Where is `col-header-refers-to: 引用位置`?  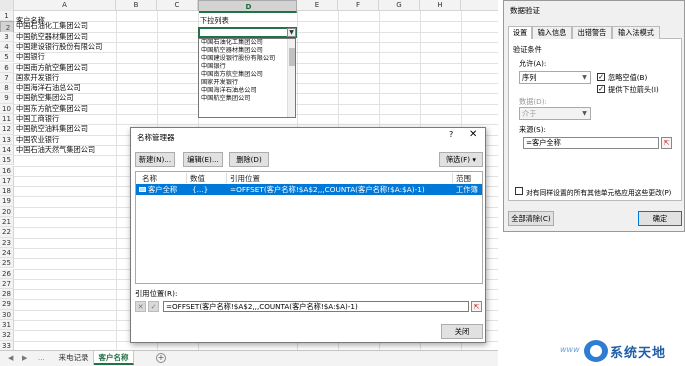
col-header-refers-to: 引用位置 is located at coordinates (245, 178).